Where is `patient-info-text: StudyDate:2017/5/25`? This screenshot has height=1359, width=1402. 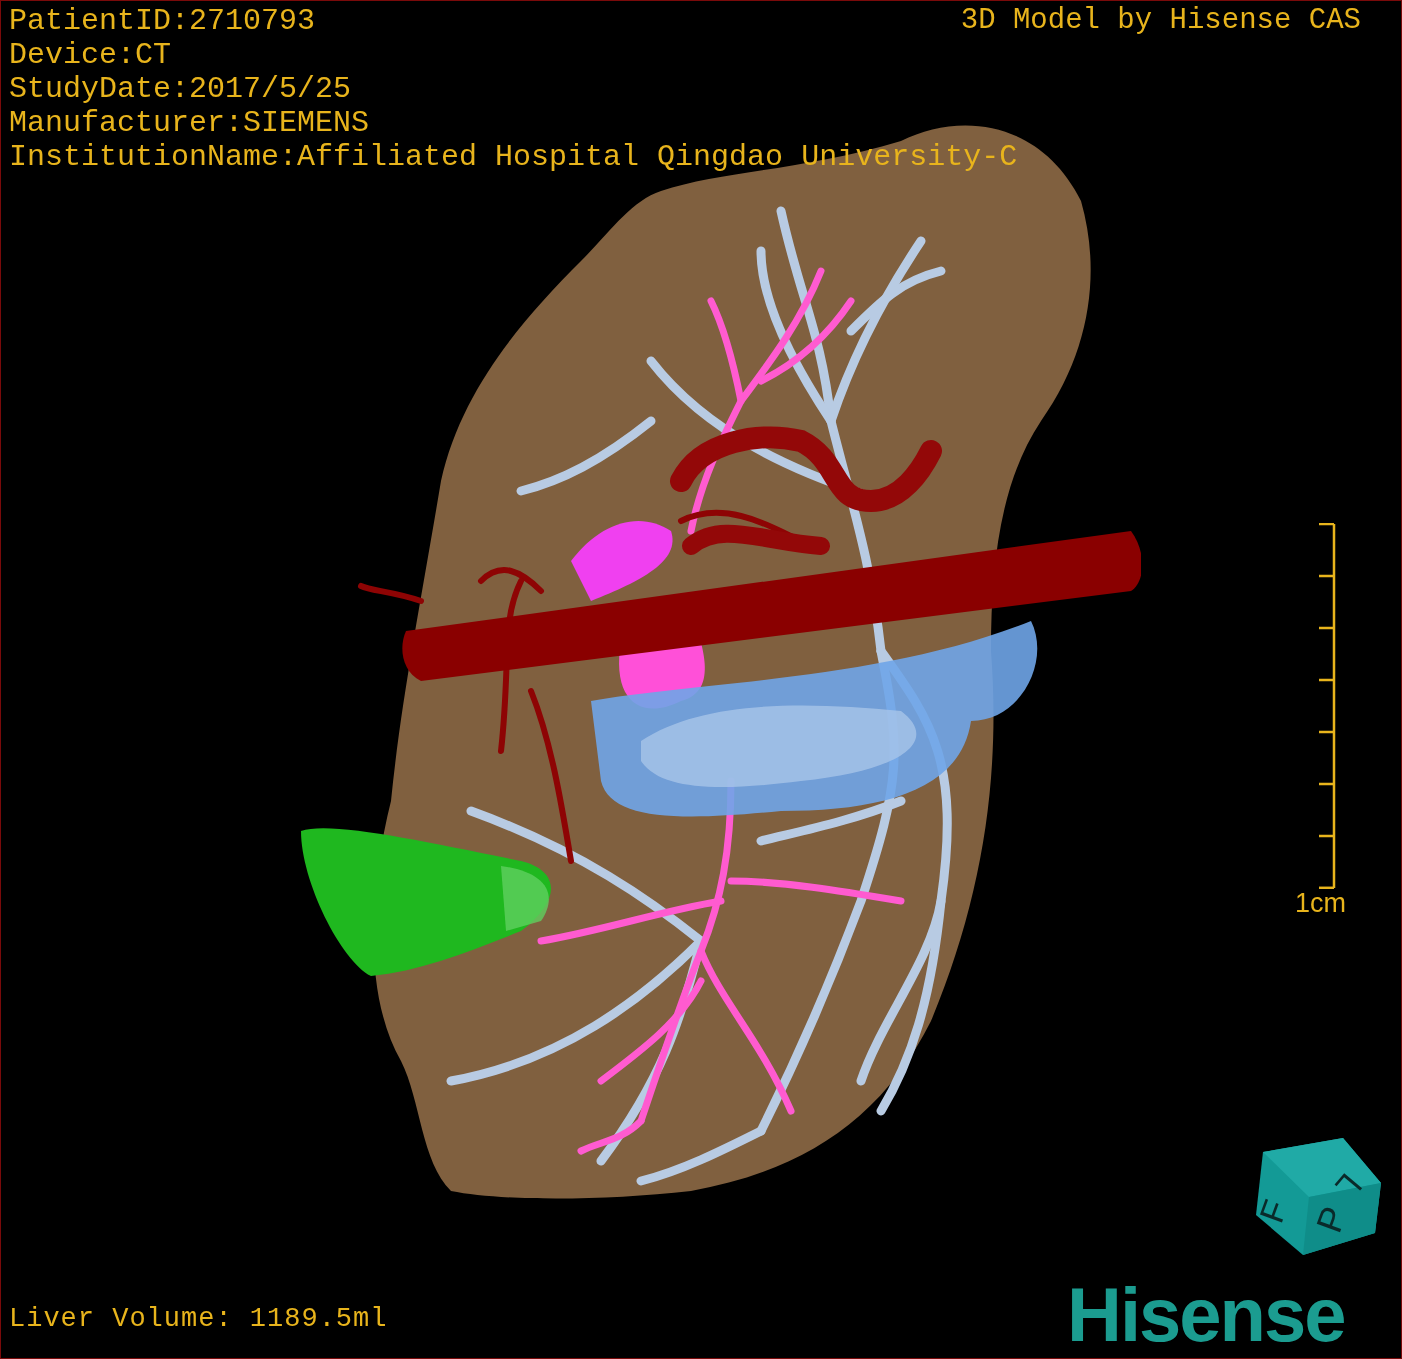
patient-info-text: StudyDate:2017/5/25 is located at coordinates (180, 89).